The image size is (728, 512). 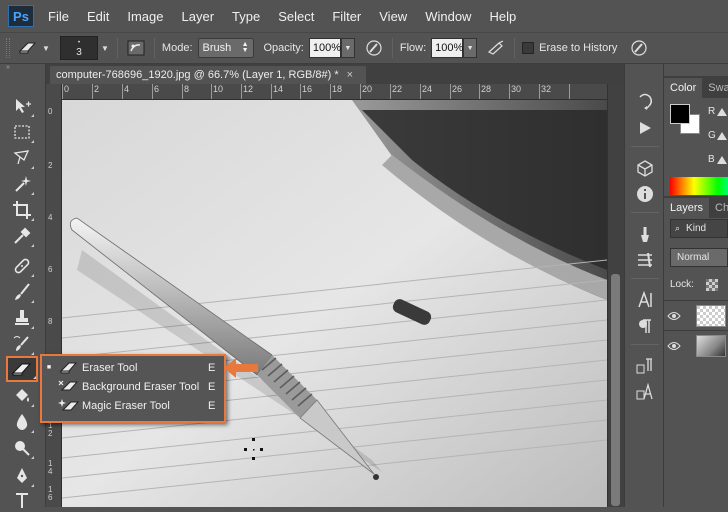 What do you see at coordinates (645, 366) in the screenshot?
I see `paragraph-styles-button` at bounding box center [645, 366].